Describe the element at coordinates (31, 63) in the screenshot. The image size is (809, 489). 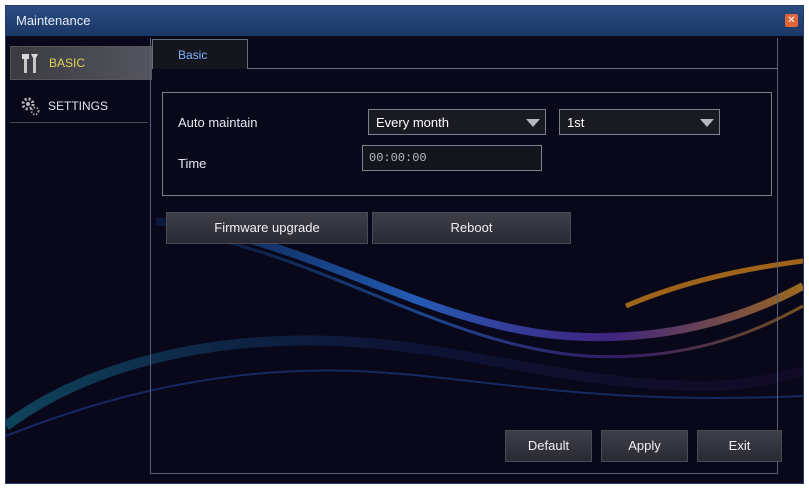
I see `tools-icon` at that location.